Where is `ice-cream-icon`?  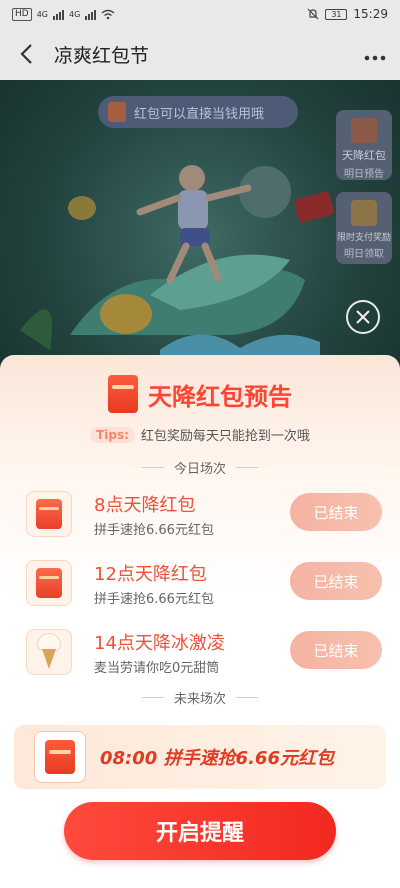
ice-cream-icon is located at coordinates (49, 652).